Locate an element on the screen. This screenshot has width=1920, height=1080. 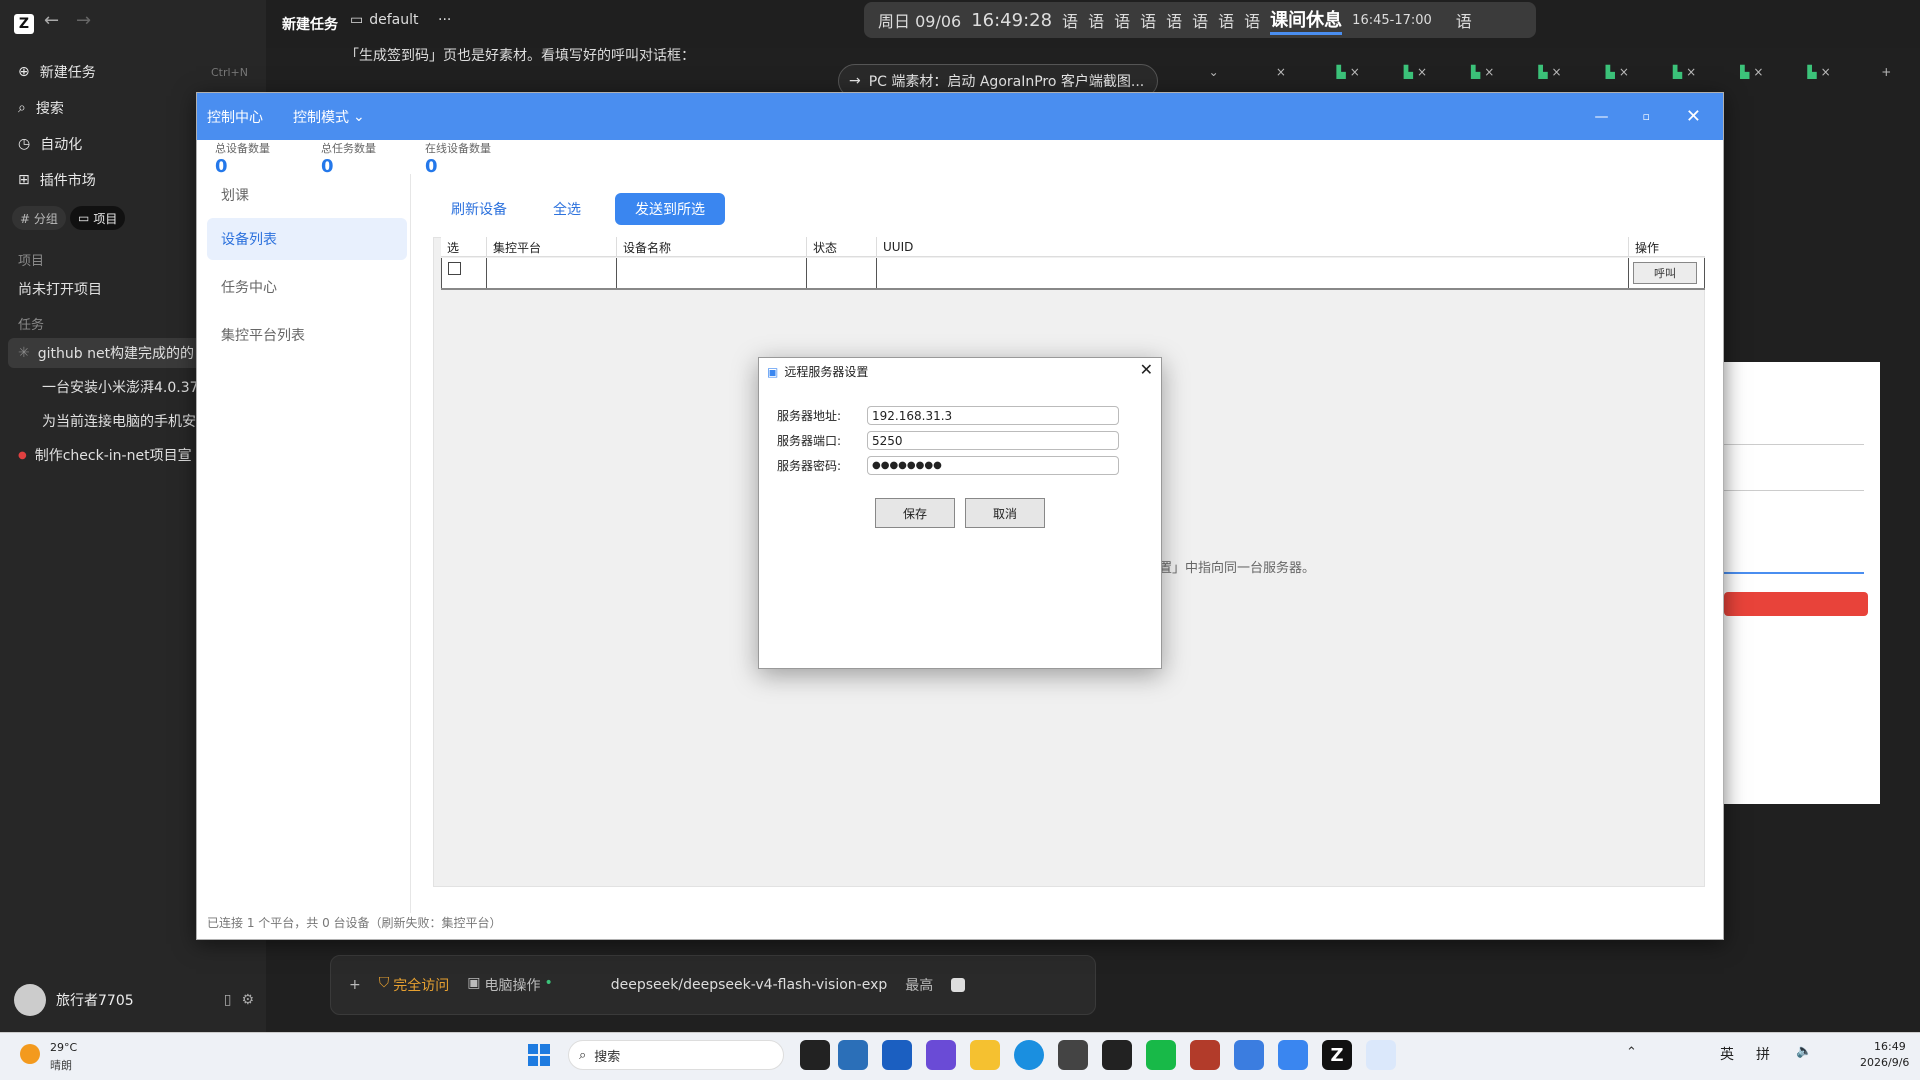
arrow-right-icon: → is located at coordinates (855, 81).